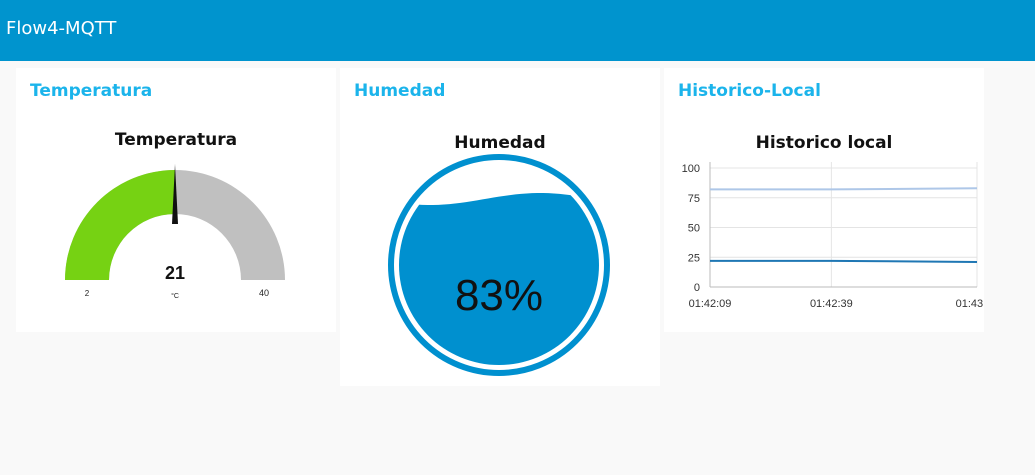  I want to click on temperature-gauge: 21 °C 2 40, so click(175, 232).